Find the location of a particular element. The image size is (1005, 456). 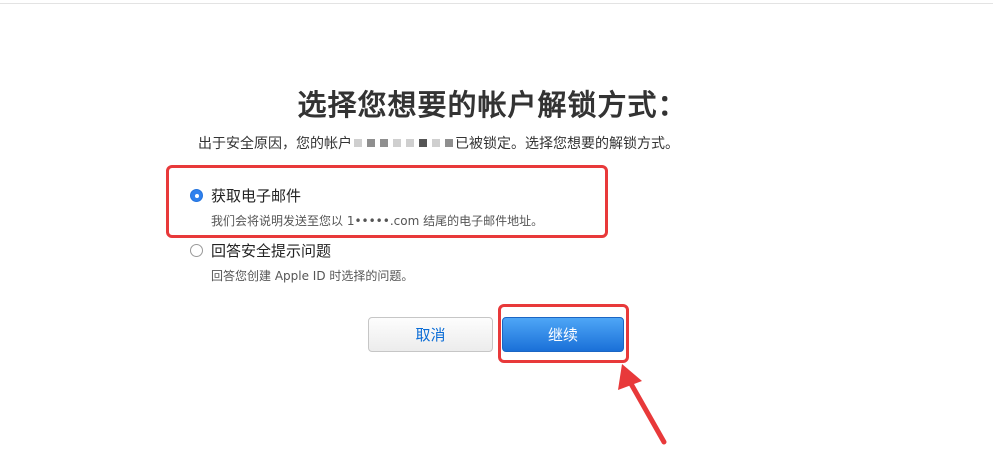

annotation-box-email is located at coordinates (387, 201).